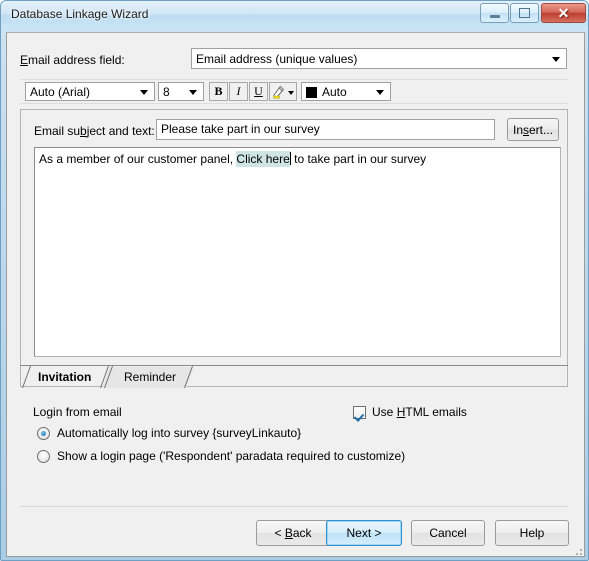 This screenshot has width=589, height=561. Describe the element at coordinates (294, 15) in the screenshot. I see `title-bar: Database Linkage Wizard ✕` at that location.